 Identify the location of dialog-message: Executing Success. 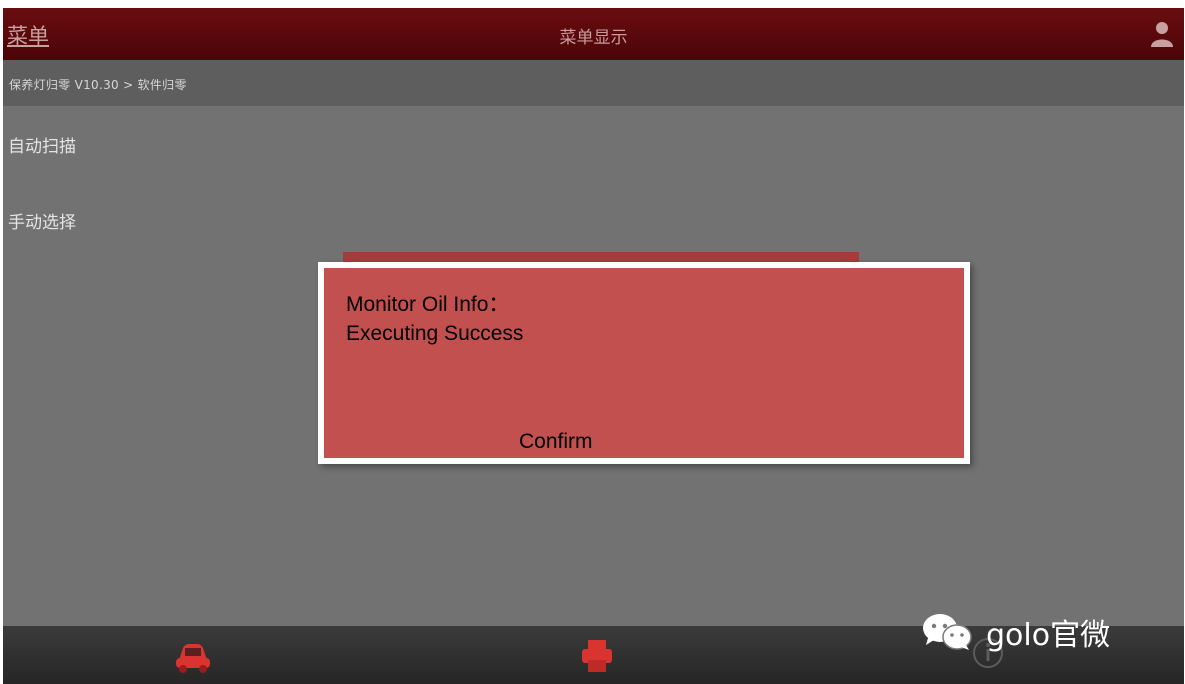
(435, 333).